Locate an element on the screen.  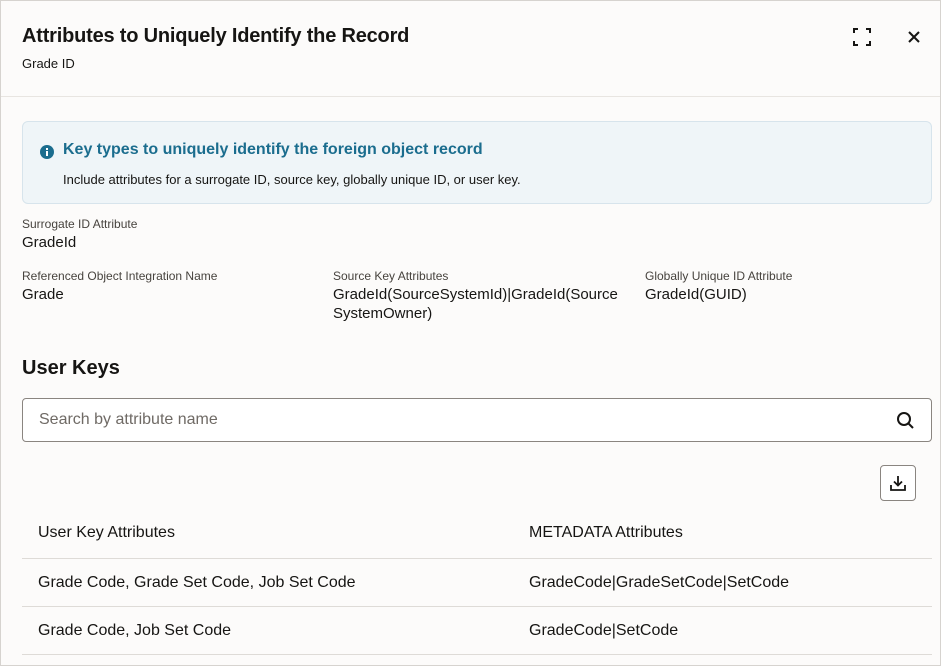
user-keys-title: User Keys is located at coordinates (71, 368).